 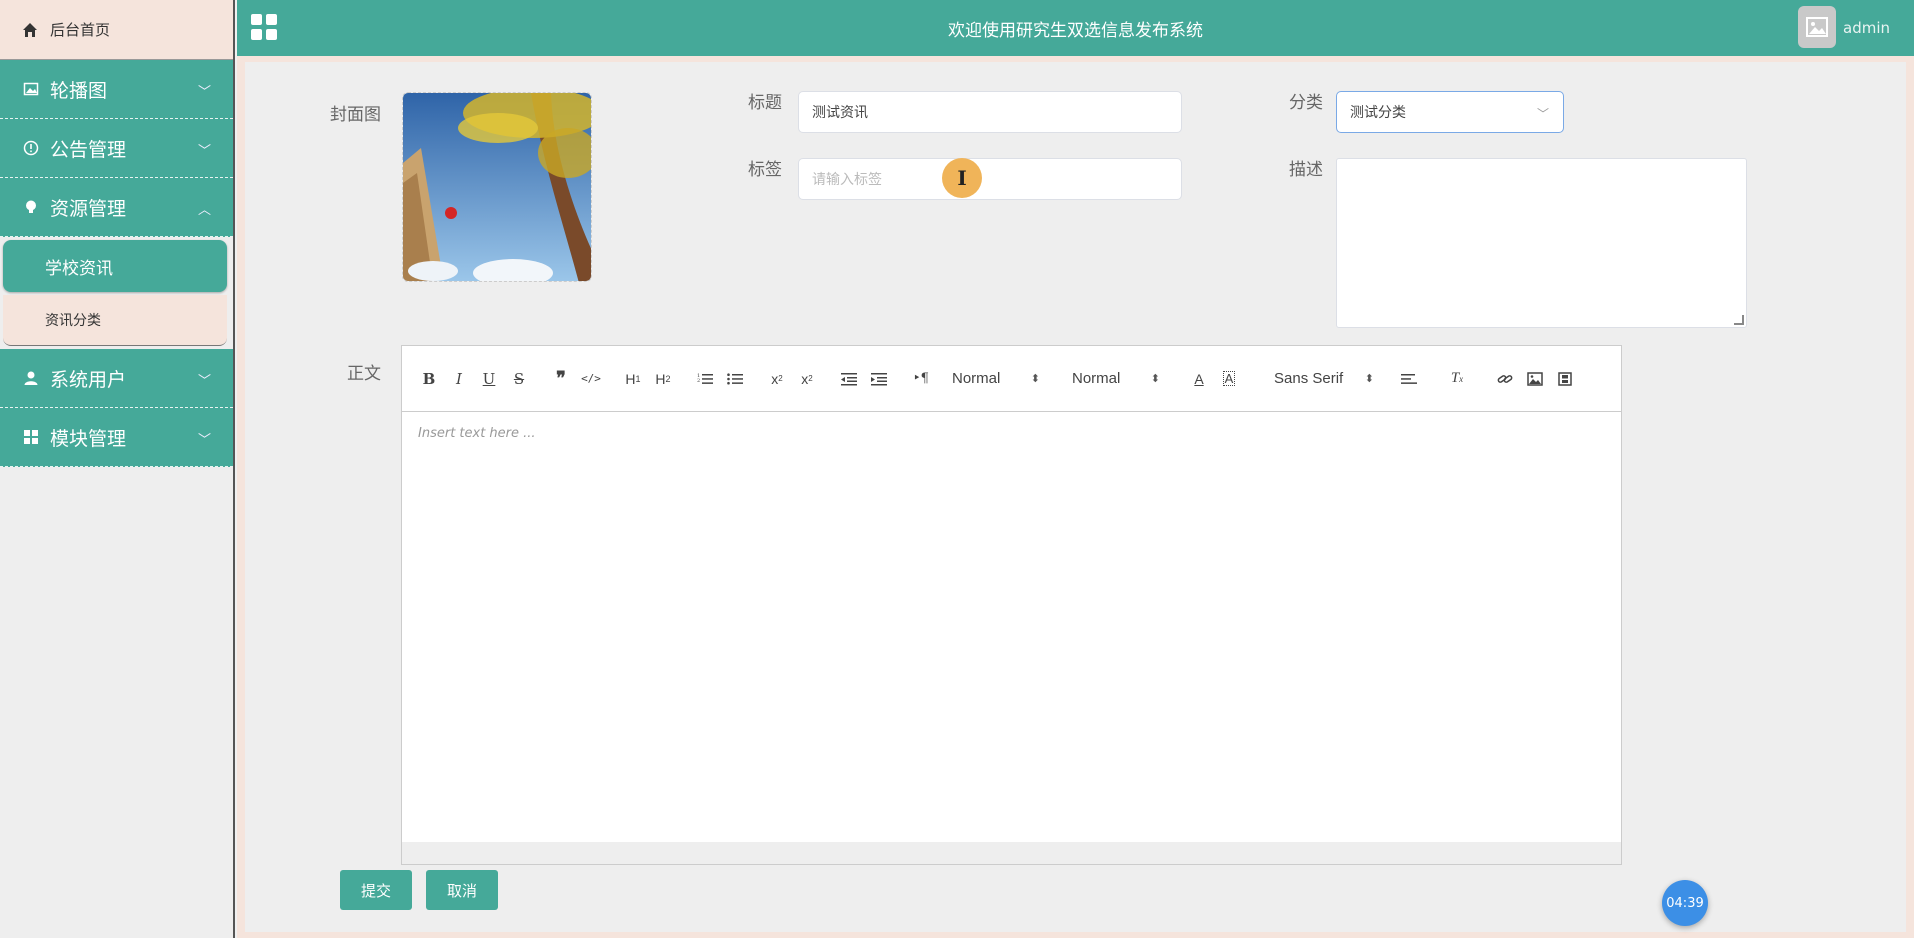 What do you see at coordinates (31, 207) in the screenshot?
I see `bulb-icon` at bounding box center [31, 207].